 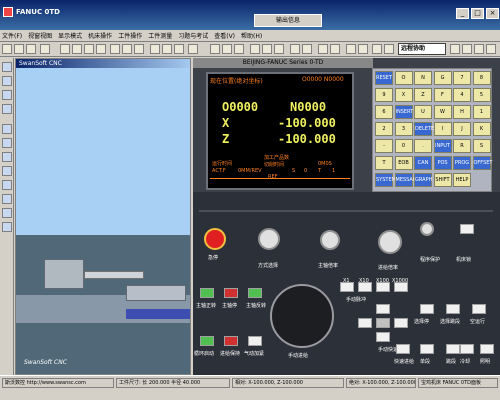 What do you see at coordinates (19, 49) in the screenshot?
I see `open-icon` at bounding box center [19, 49].